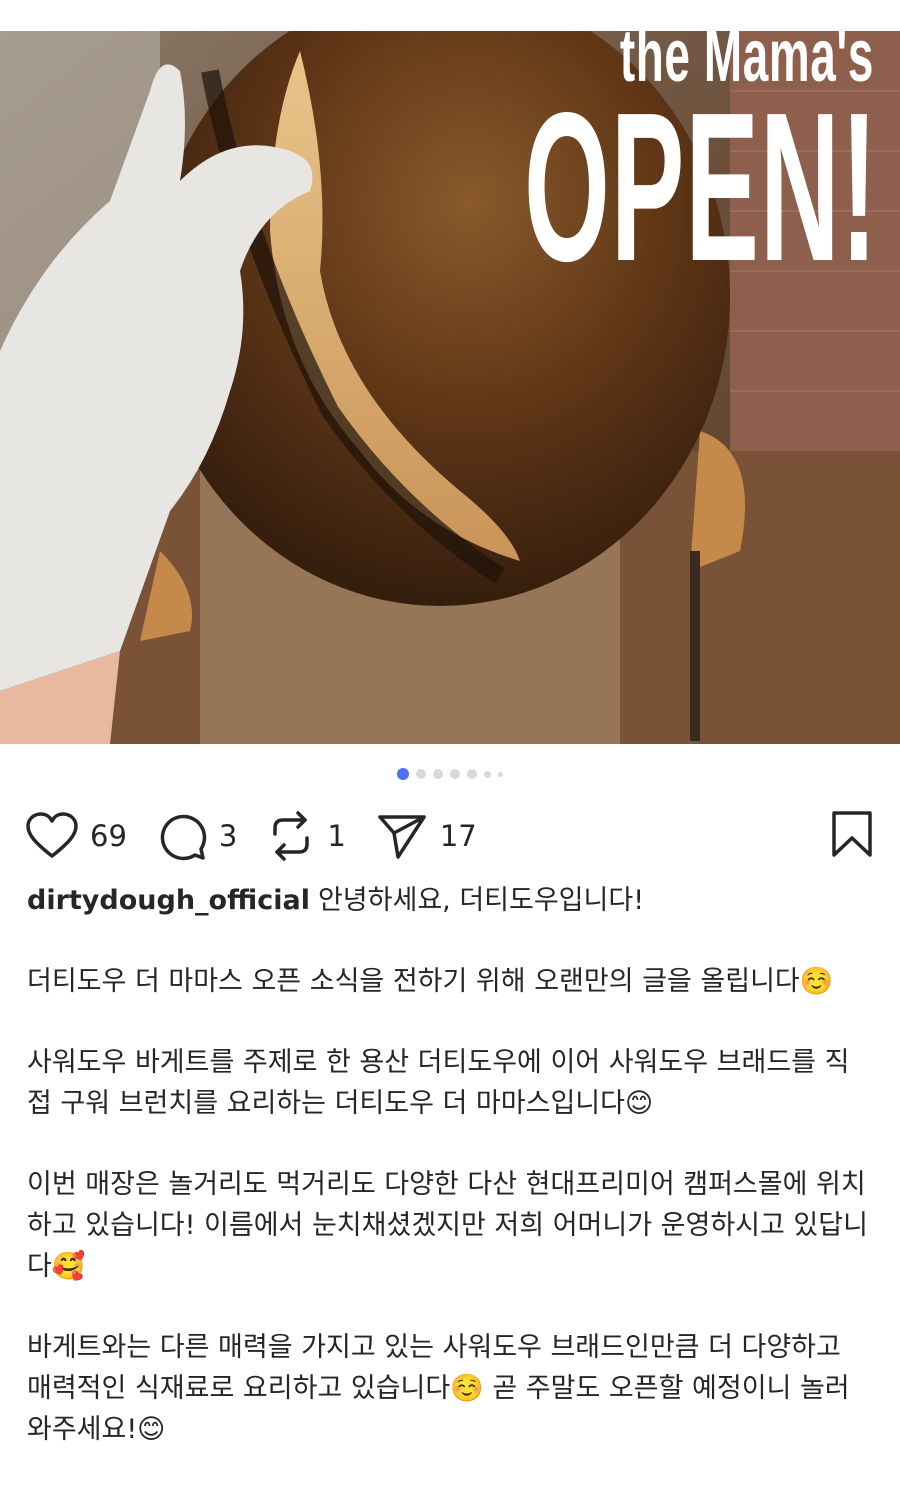 Image resolution: width=900 pixels, height=1486 pixels. I want to click on like-count: 69, so click(108, 836).